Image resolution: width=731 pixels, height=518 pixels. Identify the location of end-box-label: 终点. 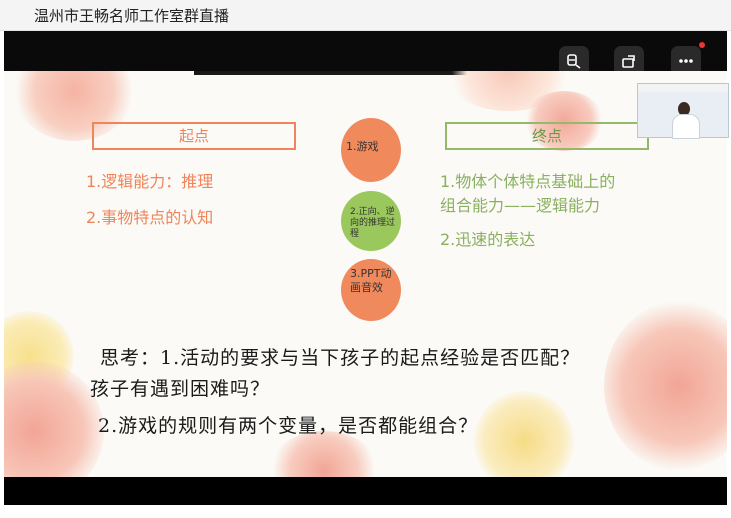
(546, 136).